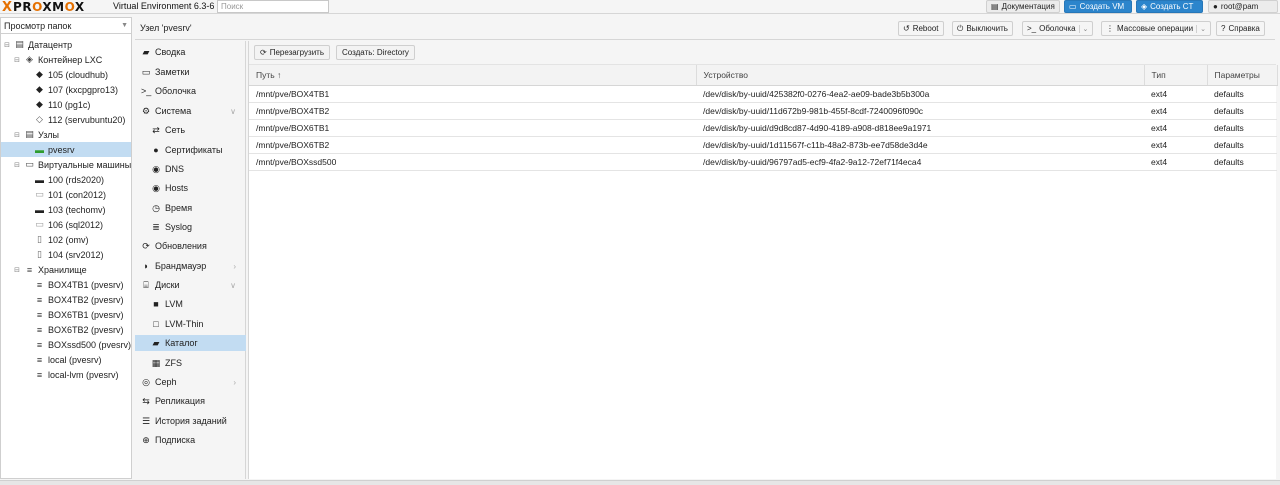  Describe the element at coordinates (1023, 6) in the screenshot. I see `documentation-button: ▤ Документация` at that location.